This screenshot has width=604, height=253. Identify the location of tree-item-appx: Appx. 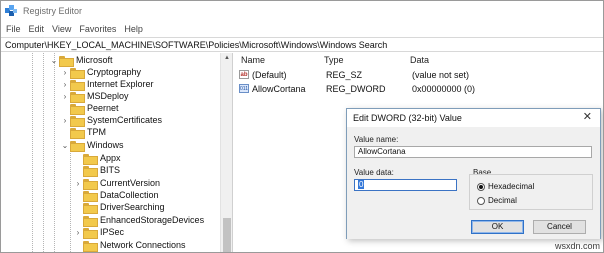
(97, 158).